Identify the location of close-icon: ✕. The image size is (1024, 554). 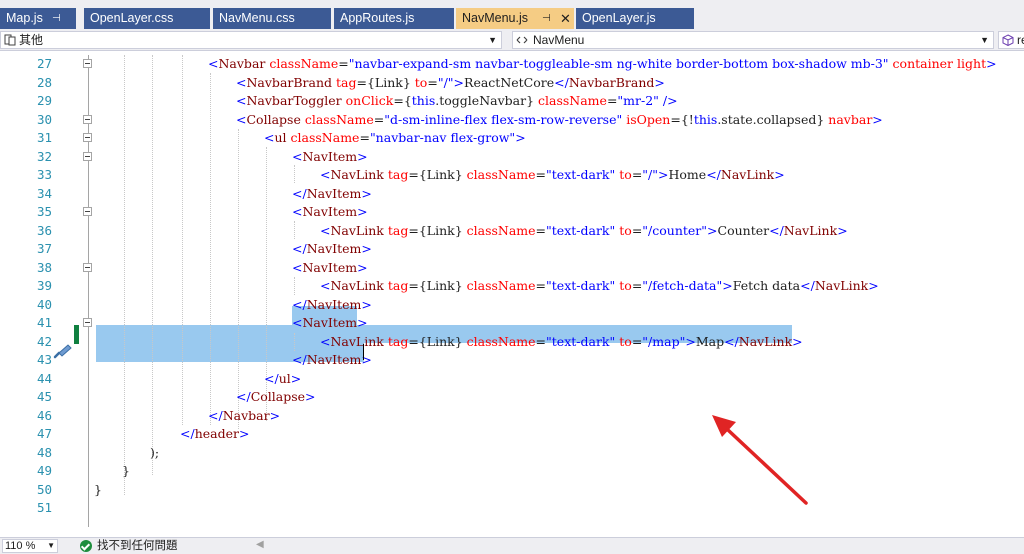
(565, 18).